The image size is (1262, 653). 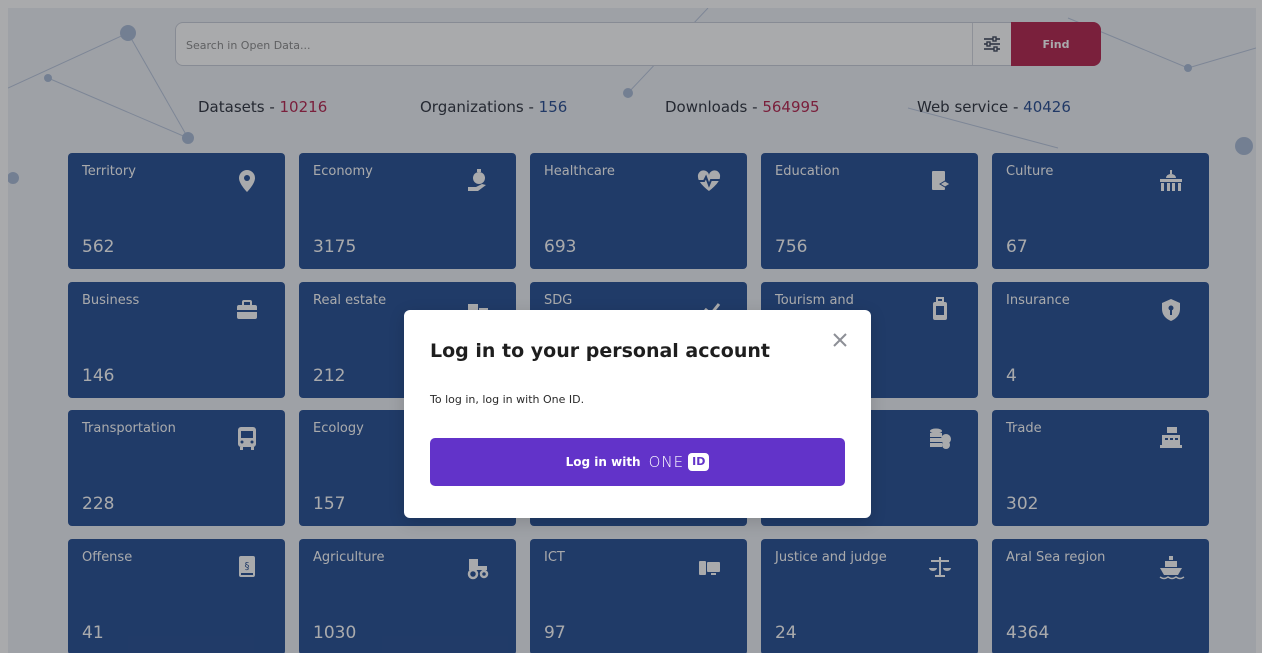 I want to click on modal-text: To log in, log in with One ID., so click(x=507, y=399).